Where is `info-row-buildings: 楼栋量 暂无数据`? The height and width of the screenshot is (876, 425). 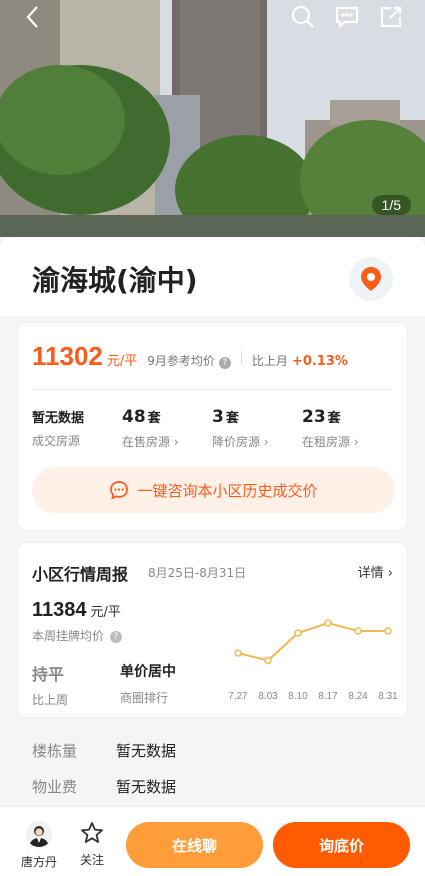 info-row-buildings: 楼栋量 暂无数据 is located at coordinates (104, 750).